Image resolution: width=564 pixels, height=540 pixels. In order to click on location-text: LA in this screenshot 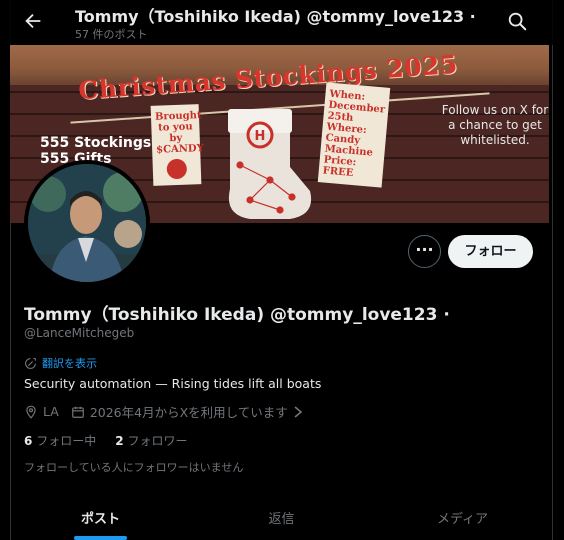, I will do `click(51, 411)`.